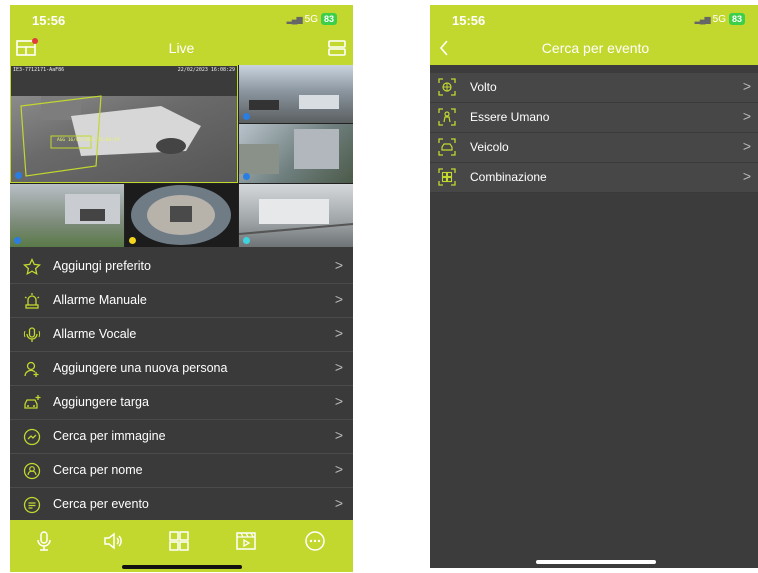  I want to click on menu-item-image-search: Cerca per immagine >, so click(181, 437).